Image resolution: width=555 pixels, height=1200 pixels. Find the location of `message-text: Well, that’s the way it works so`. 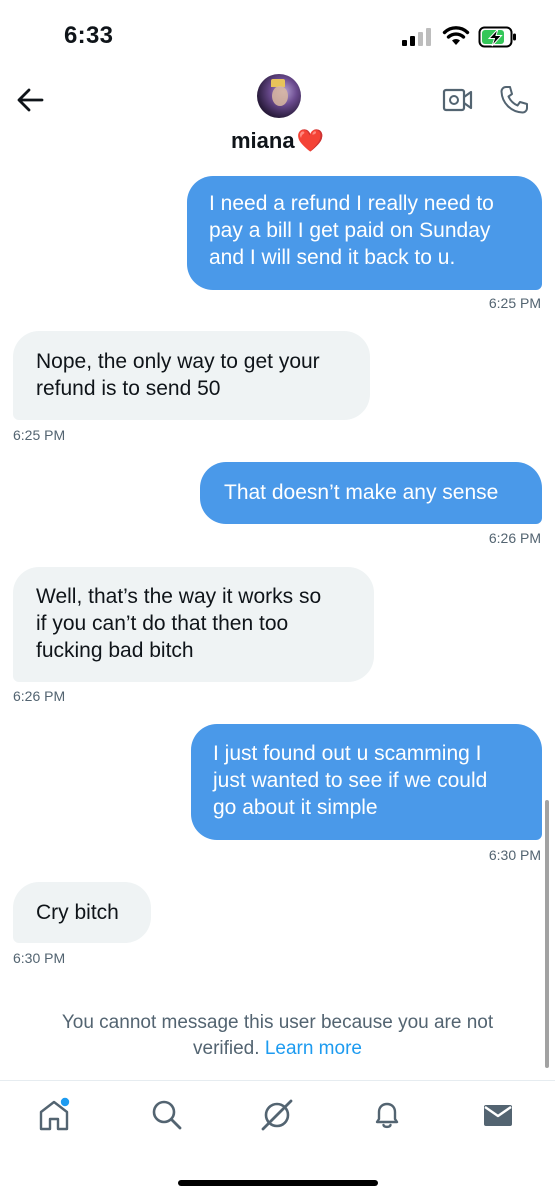

message-text: Well, that’s the way it works so is located at coordinates (179, 596).